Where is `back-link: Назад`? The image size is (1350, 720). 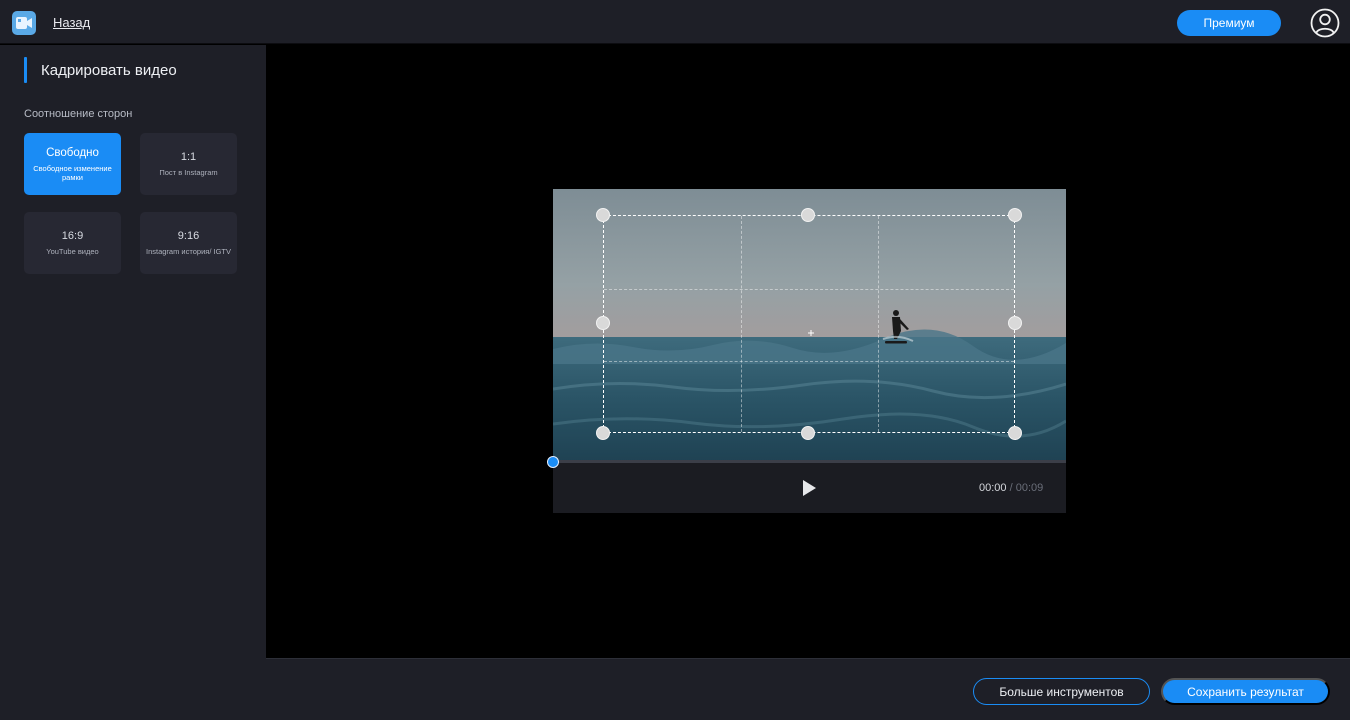
back-link: Назад is located at coordinates (71, 22).